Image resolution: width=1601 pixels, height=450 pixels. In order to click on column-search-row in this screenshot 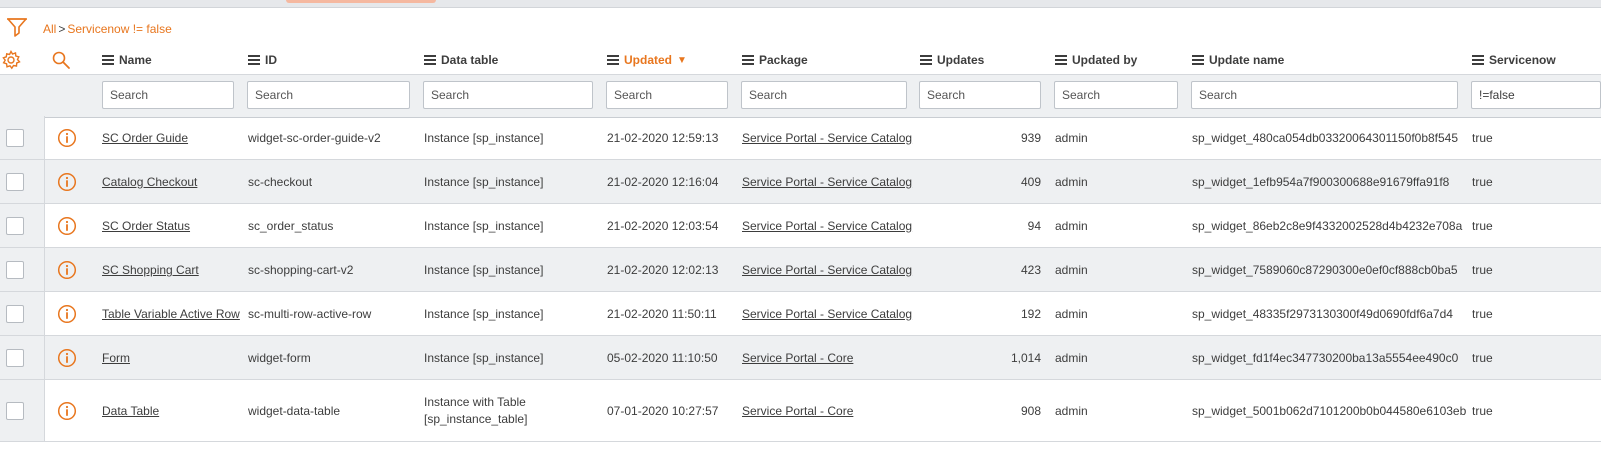, I will do `click(800, 96)`.